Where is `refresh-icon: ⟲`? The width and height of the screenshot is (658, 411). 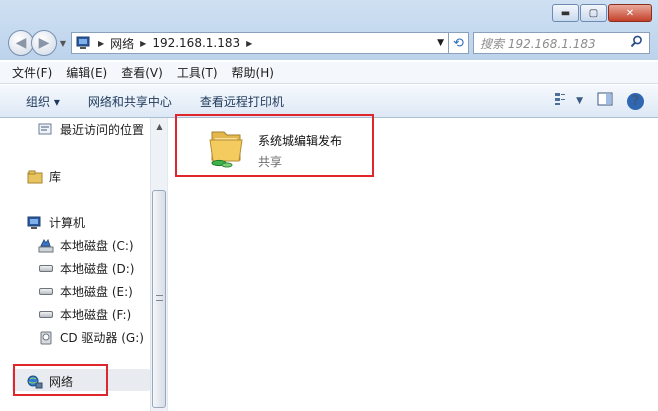 refresh-icon: ⟲ is located at coordinates (458, 43).